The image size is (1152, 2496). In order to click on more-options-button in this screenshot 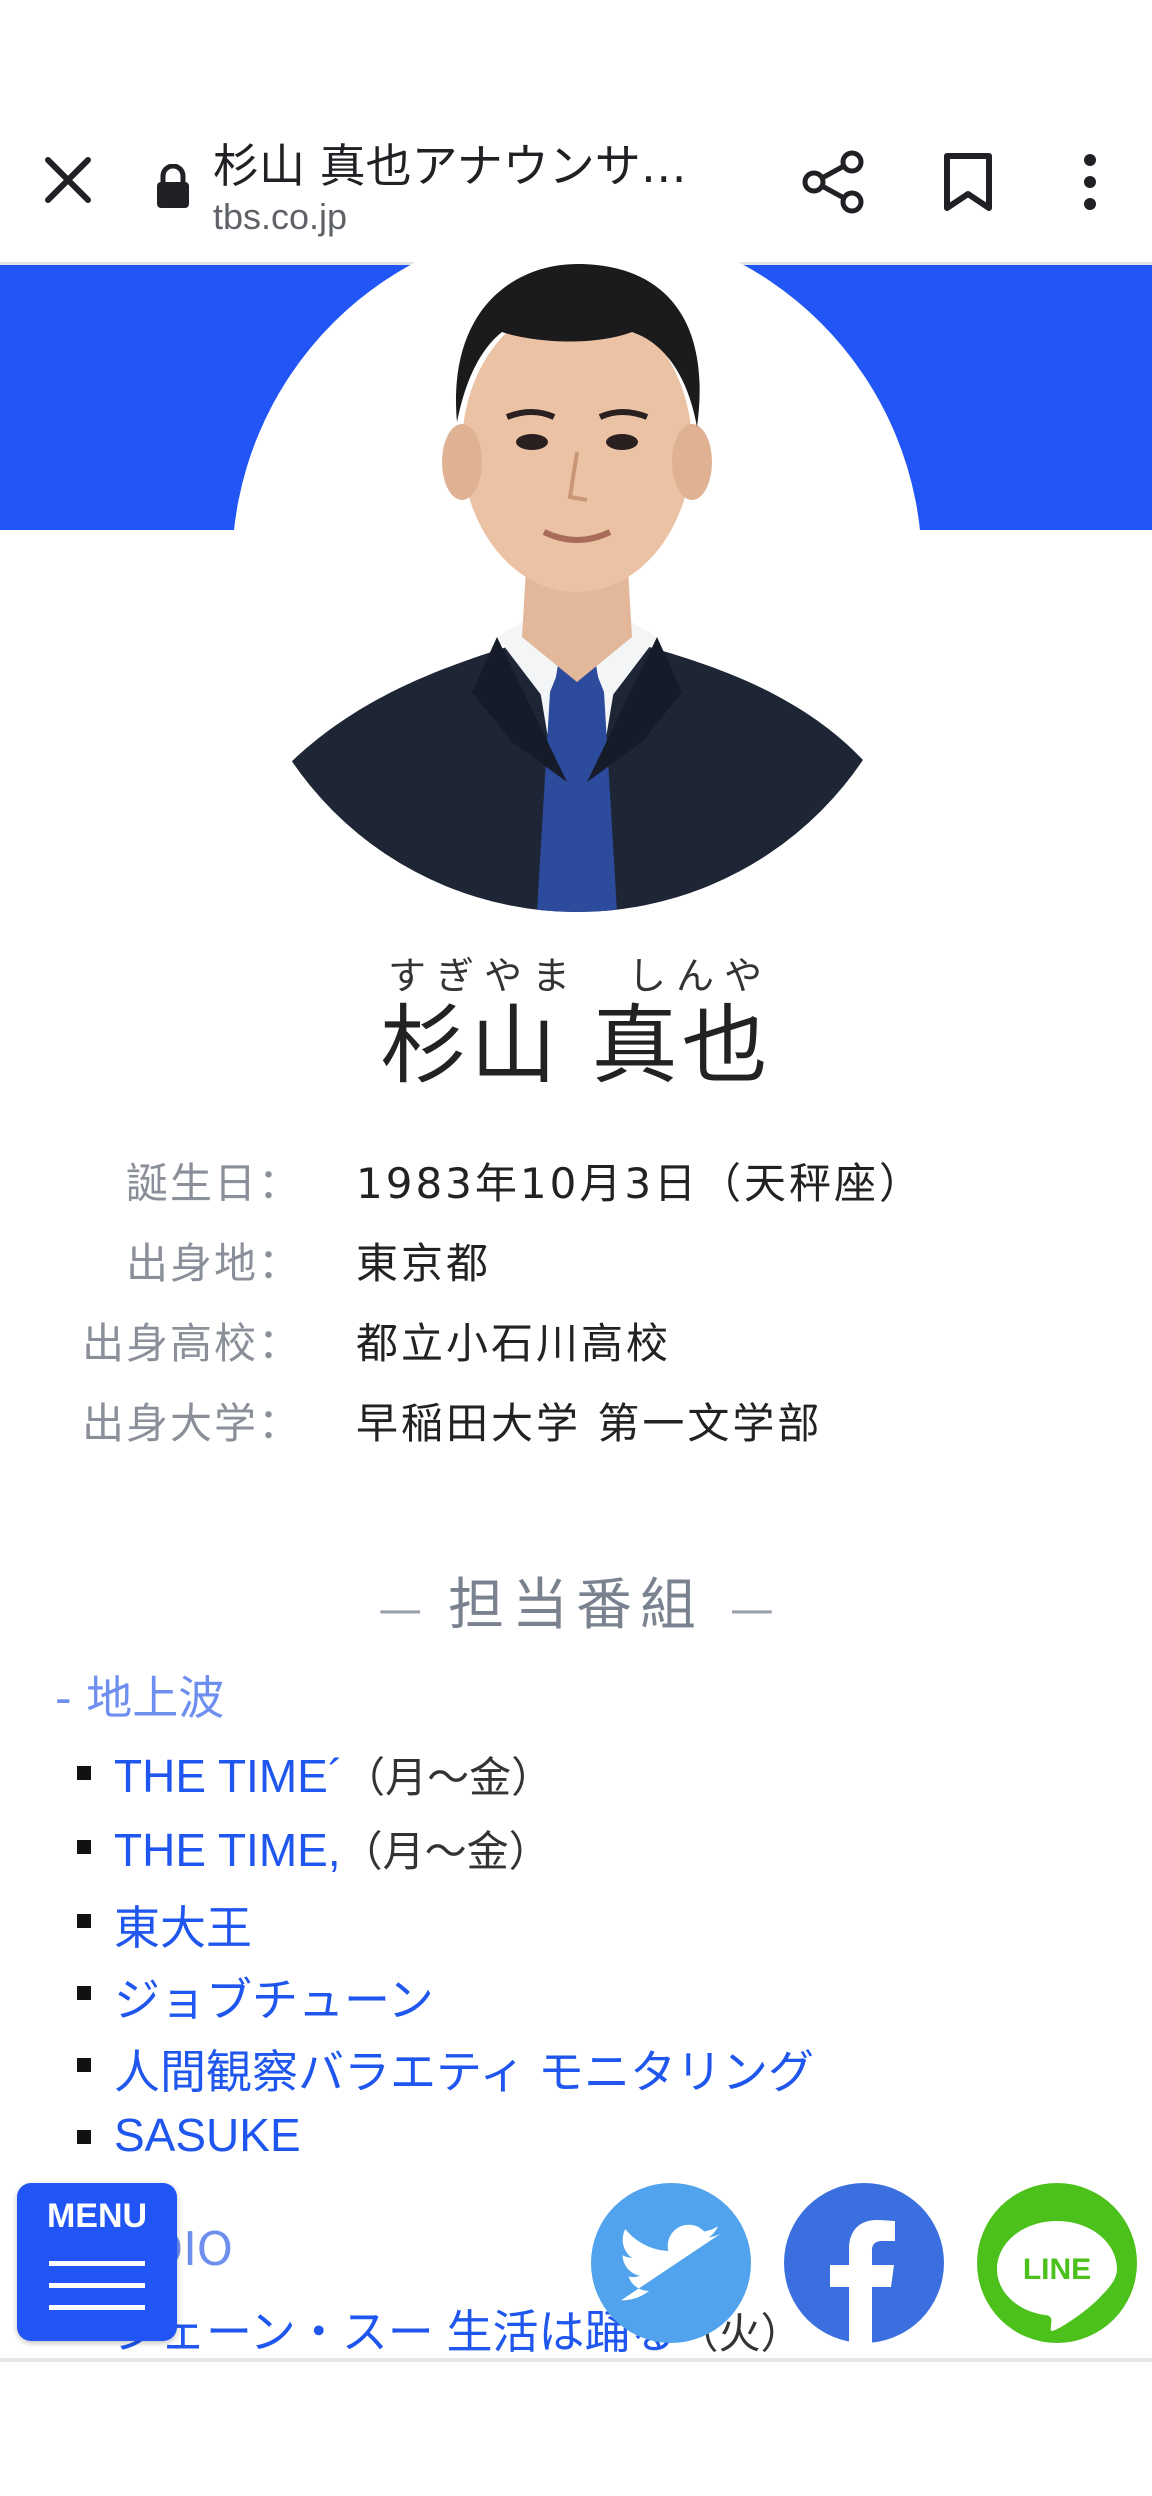, I will do `click(1090, 182)`.